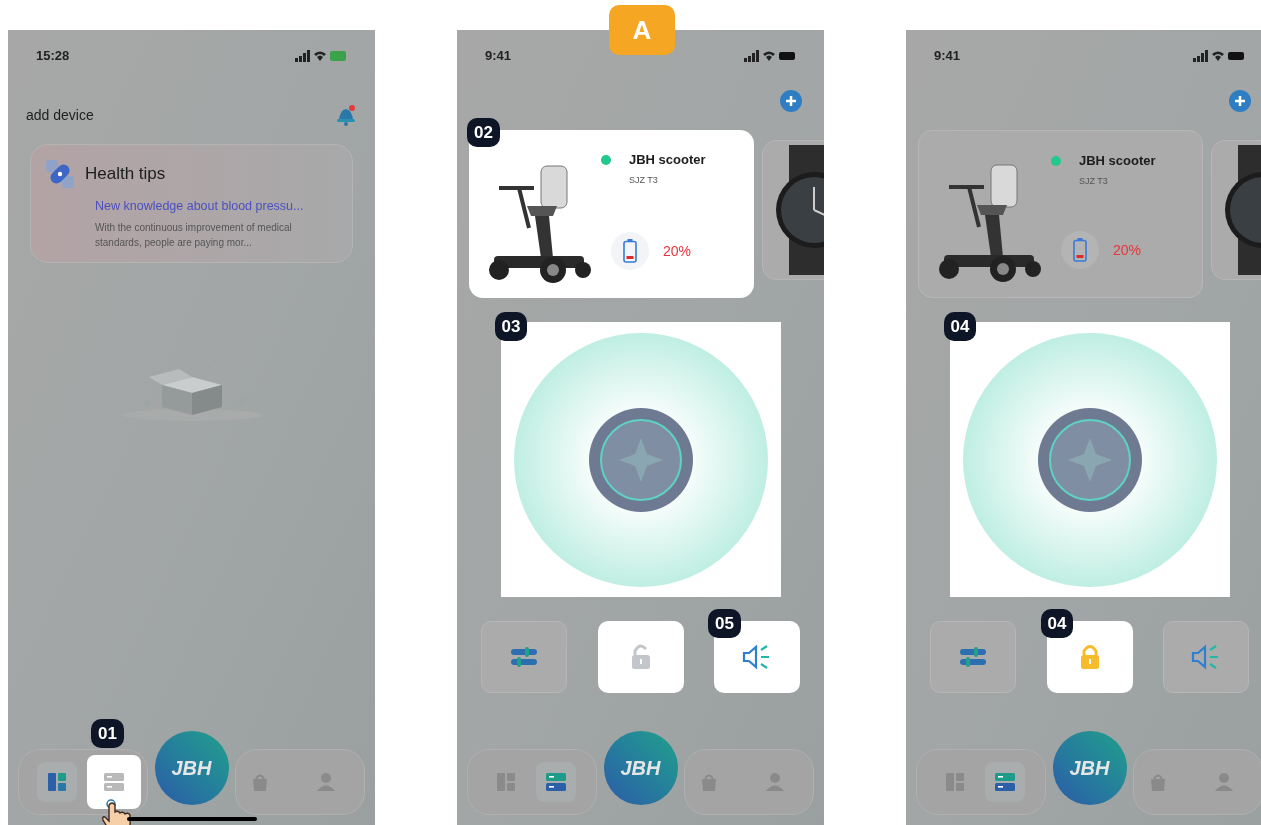 This screenshot has height=825, width=1261. I want to click on step-label: A, so click(642, 30).